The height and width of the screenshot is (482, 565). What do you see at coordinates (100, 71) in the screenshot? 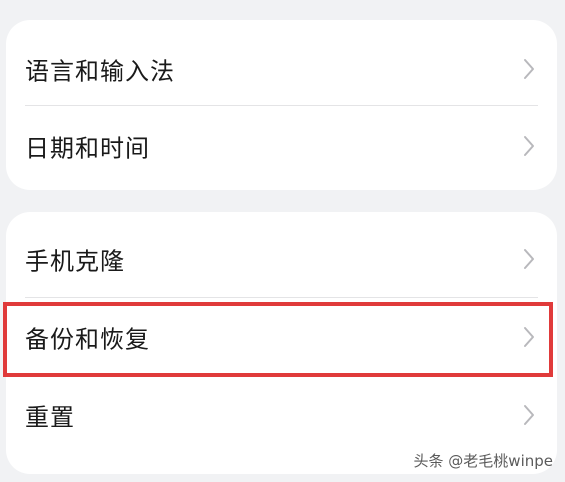
I see `settings-item-label: 语言和输入法` at bounding box center [100, 71].